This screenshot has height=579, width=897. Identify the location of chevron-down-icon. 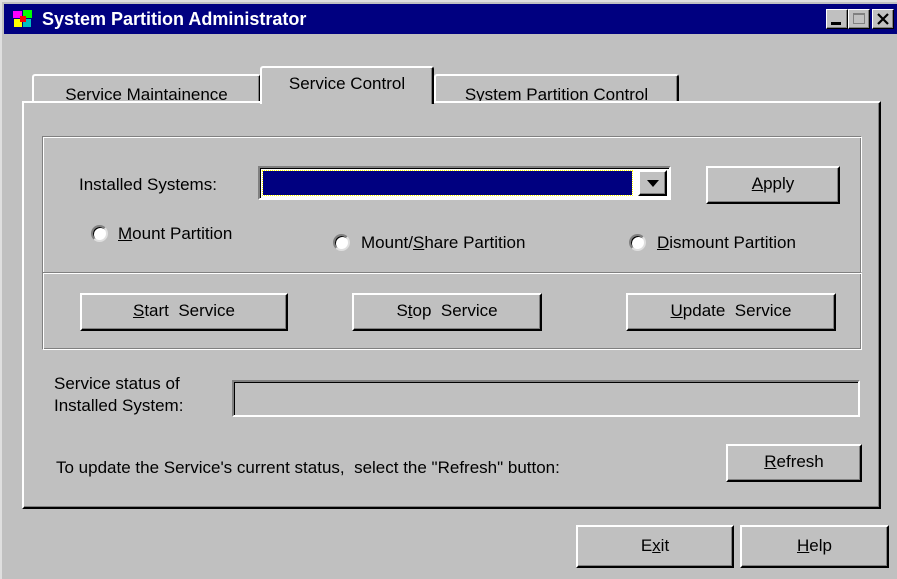
(653, 183).